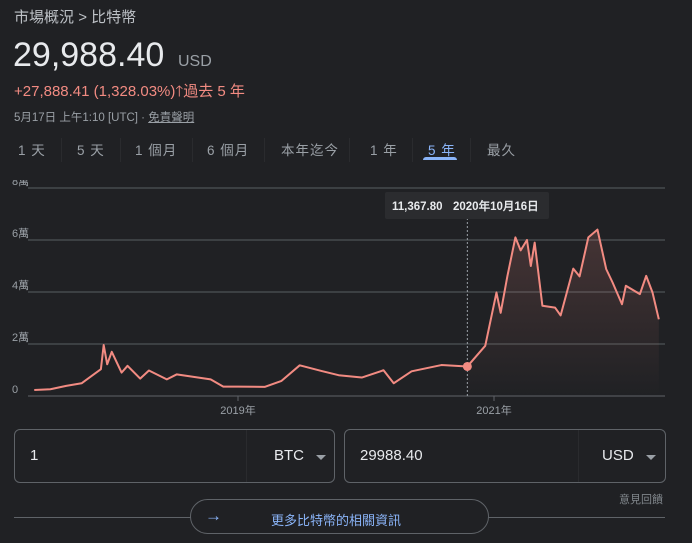  What do you see at coordinates (20, 337) in the screenshot?
I see `y-tick-label: 2萬` at bounding box center [20, 337].